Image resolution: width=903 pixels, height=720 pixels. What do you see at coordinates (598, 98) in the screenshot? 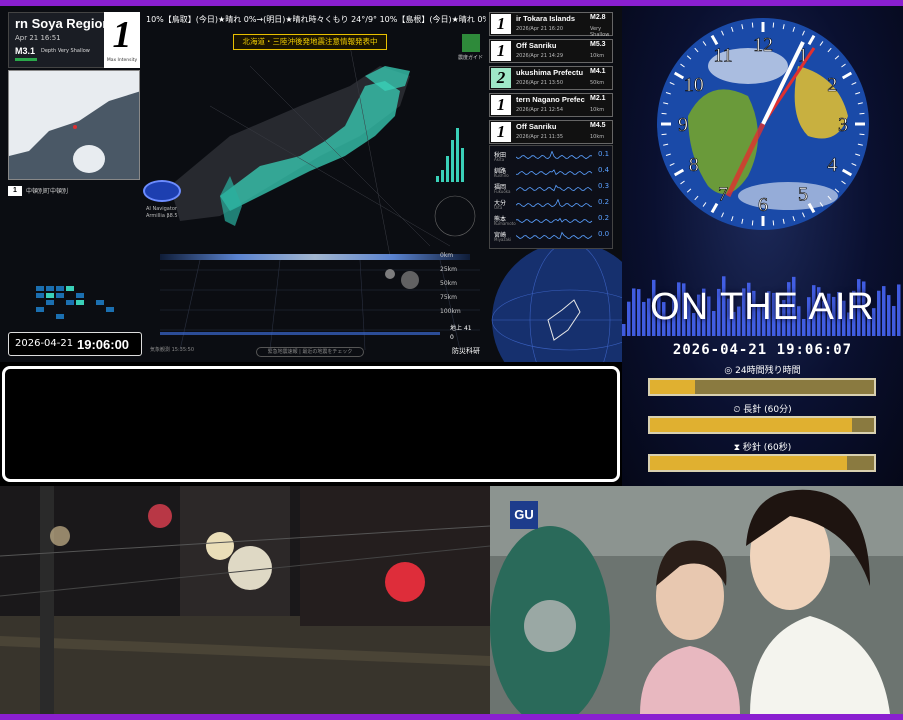
I see `quake-item-magnitude: M2.1` at bounding box center [598, 98].